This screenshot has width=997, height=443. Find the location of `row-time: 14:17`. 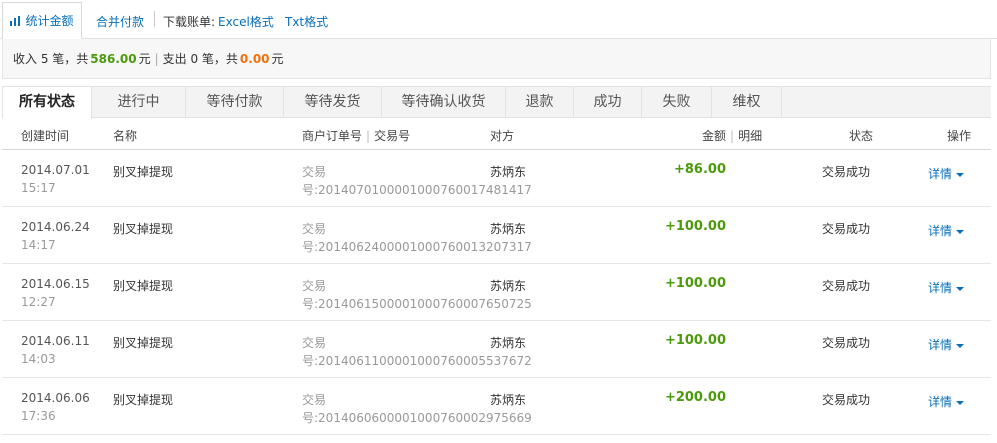

row-time: 14:17 is located at coordinates (38, 245).